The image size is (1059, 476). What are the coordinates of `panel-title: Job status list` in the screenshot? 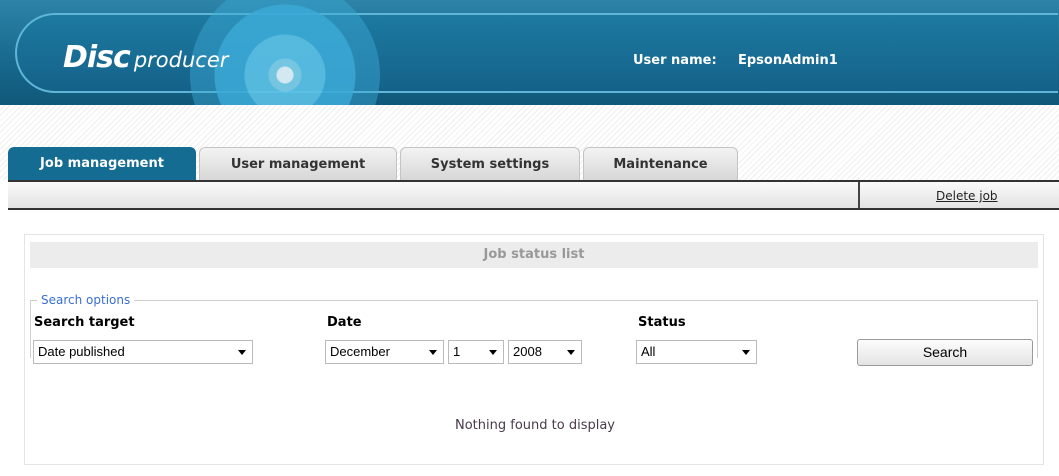 It's located at (534, 255).